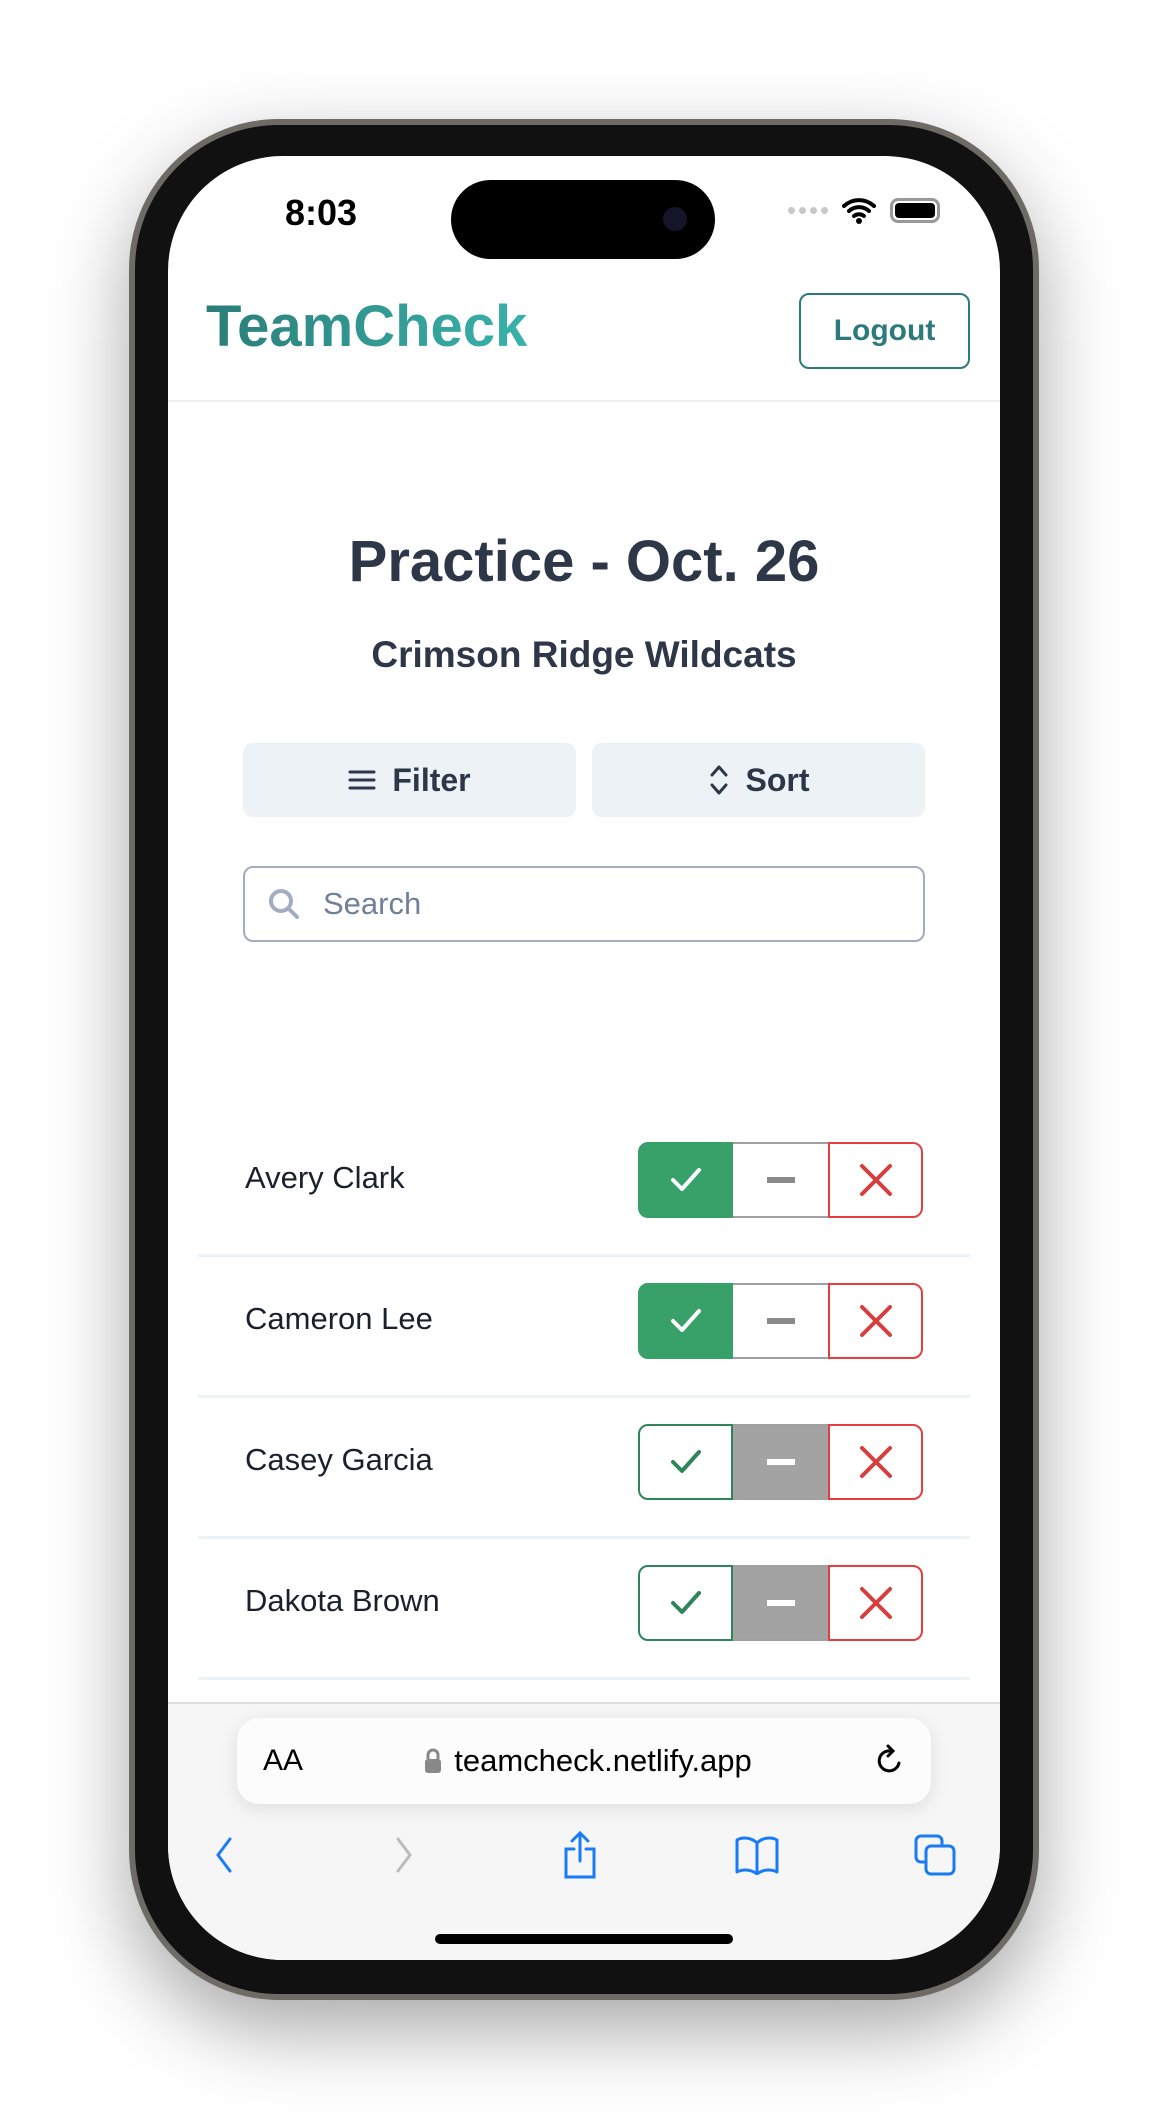 This screenshot has width=1168, height=2128. I want to click on player-row: Avery Clark, so click(584, 1186).